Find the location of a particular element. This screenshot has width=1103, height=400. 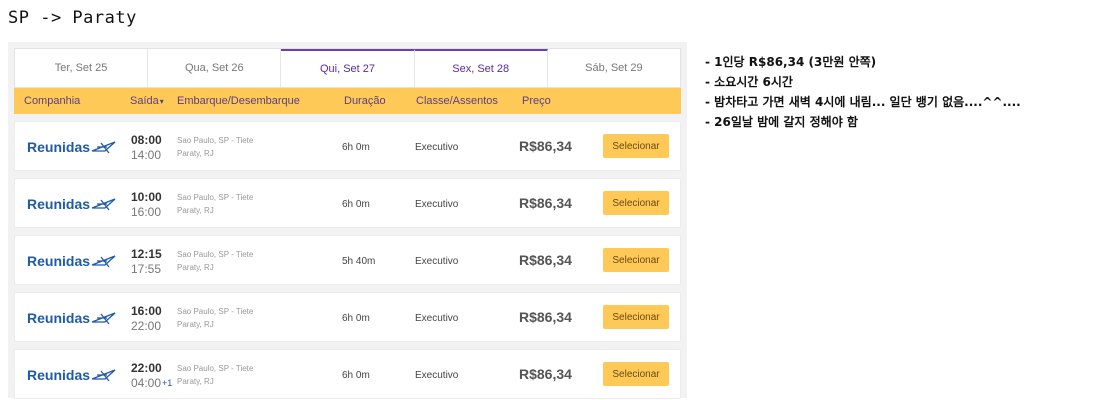

tab-date: Qua, Set 26 is located at coordinates (215, 68).